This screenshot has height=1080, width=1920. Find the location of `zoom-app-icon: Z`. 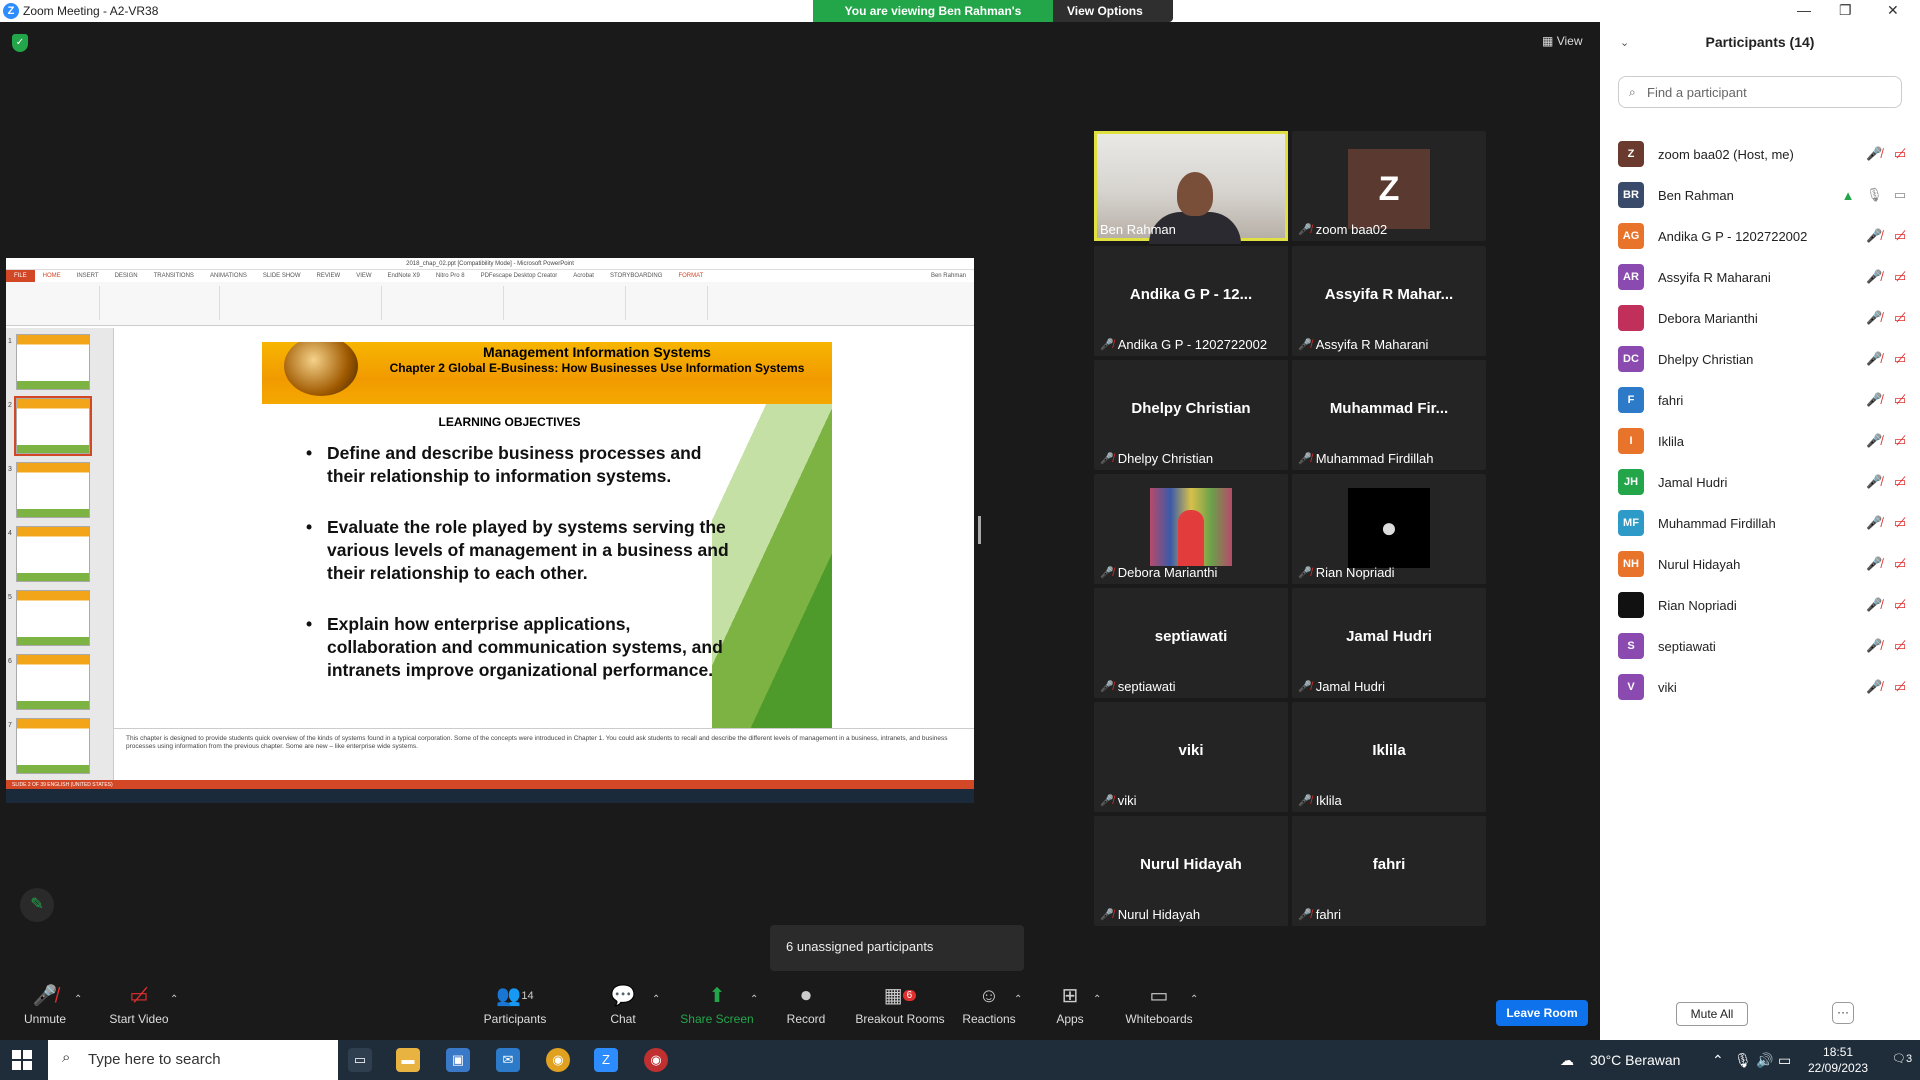

zoom-app-icon: Z is located at coordinates (606, 1060).